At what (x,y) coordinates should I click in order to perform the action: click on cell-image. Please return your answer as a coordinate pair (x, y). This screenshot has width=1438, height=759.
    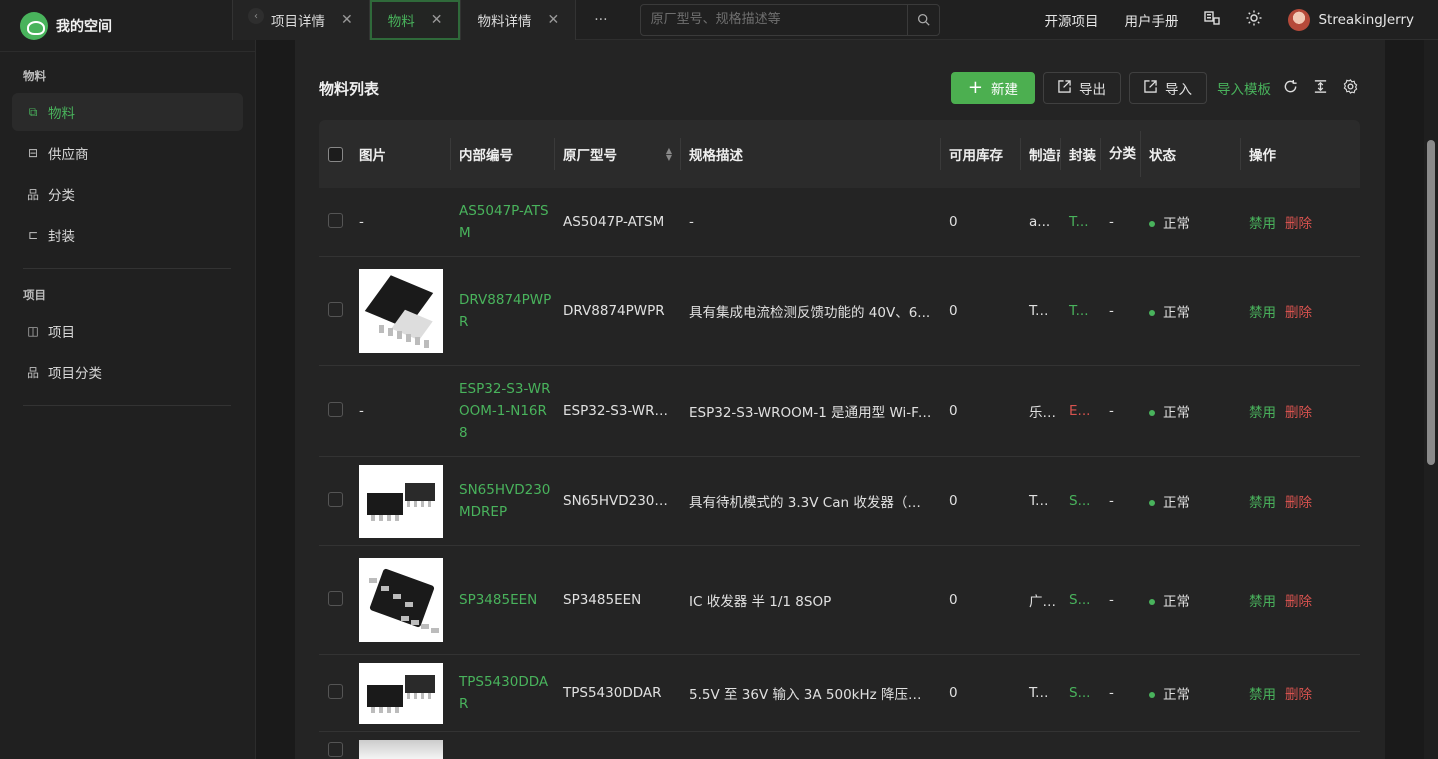
    Looking at the image, I should click on (401, 749).